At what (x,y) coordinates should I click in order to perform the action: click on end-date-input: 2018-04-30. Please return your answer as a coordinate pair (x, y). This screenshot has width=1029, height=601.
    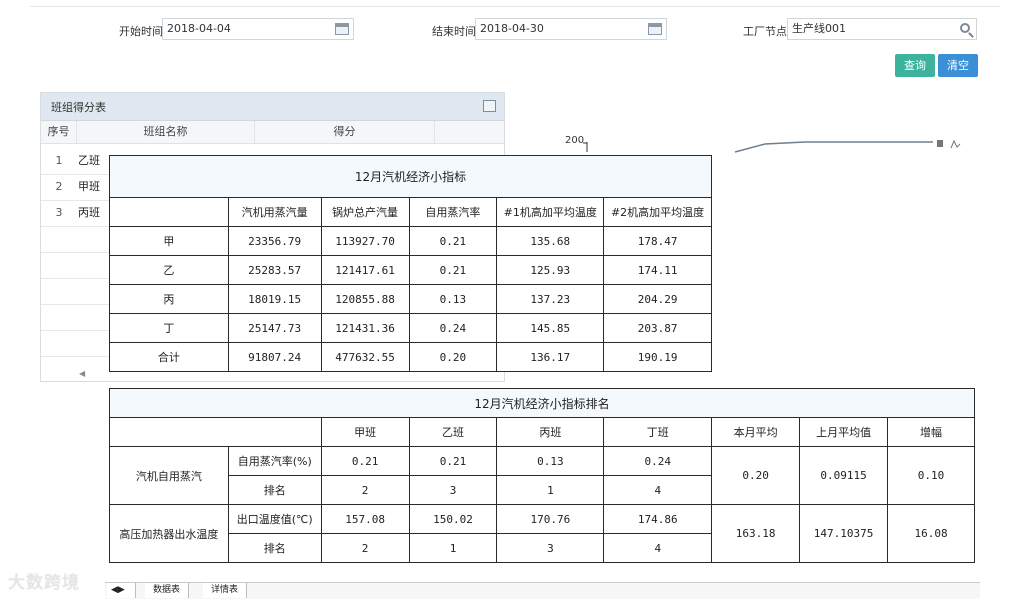
    Looking at the image, I should click on (571, 29).